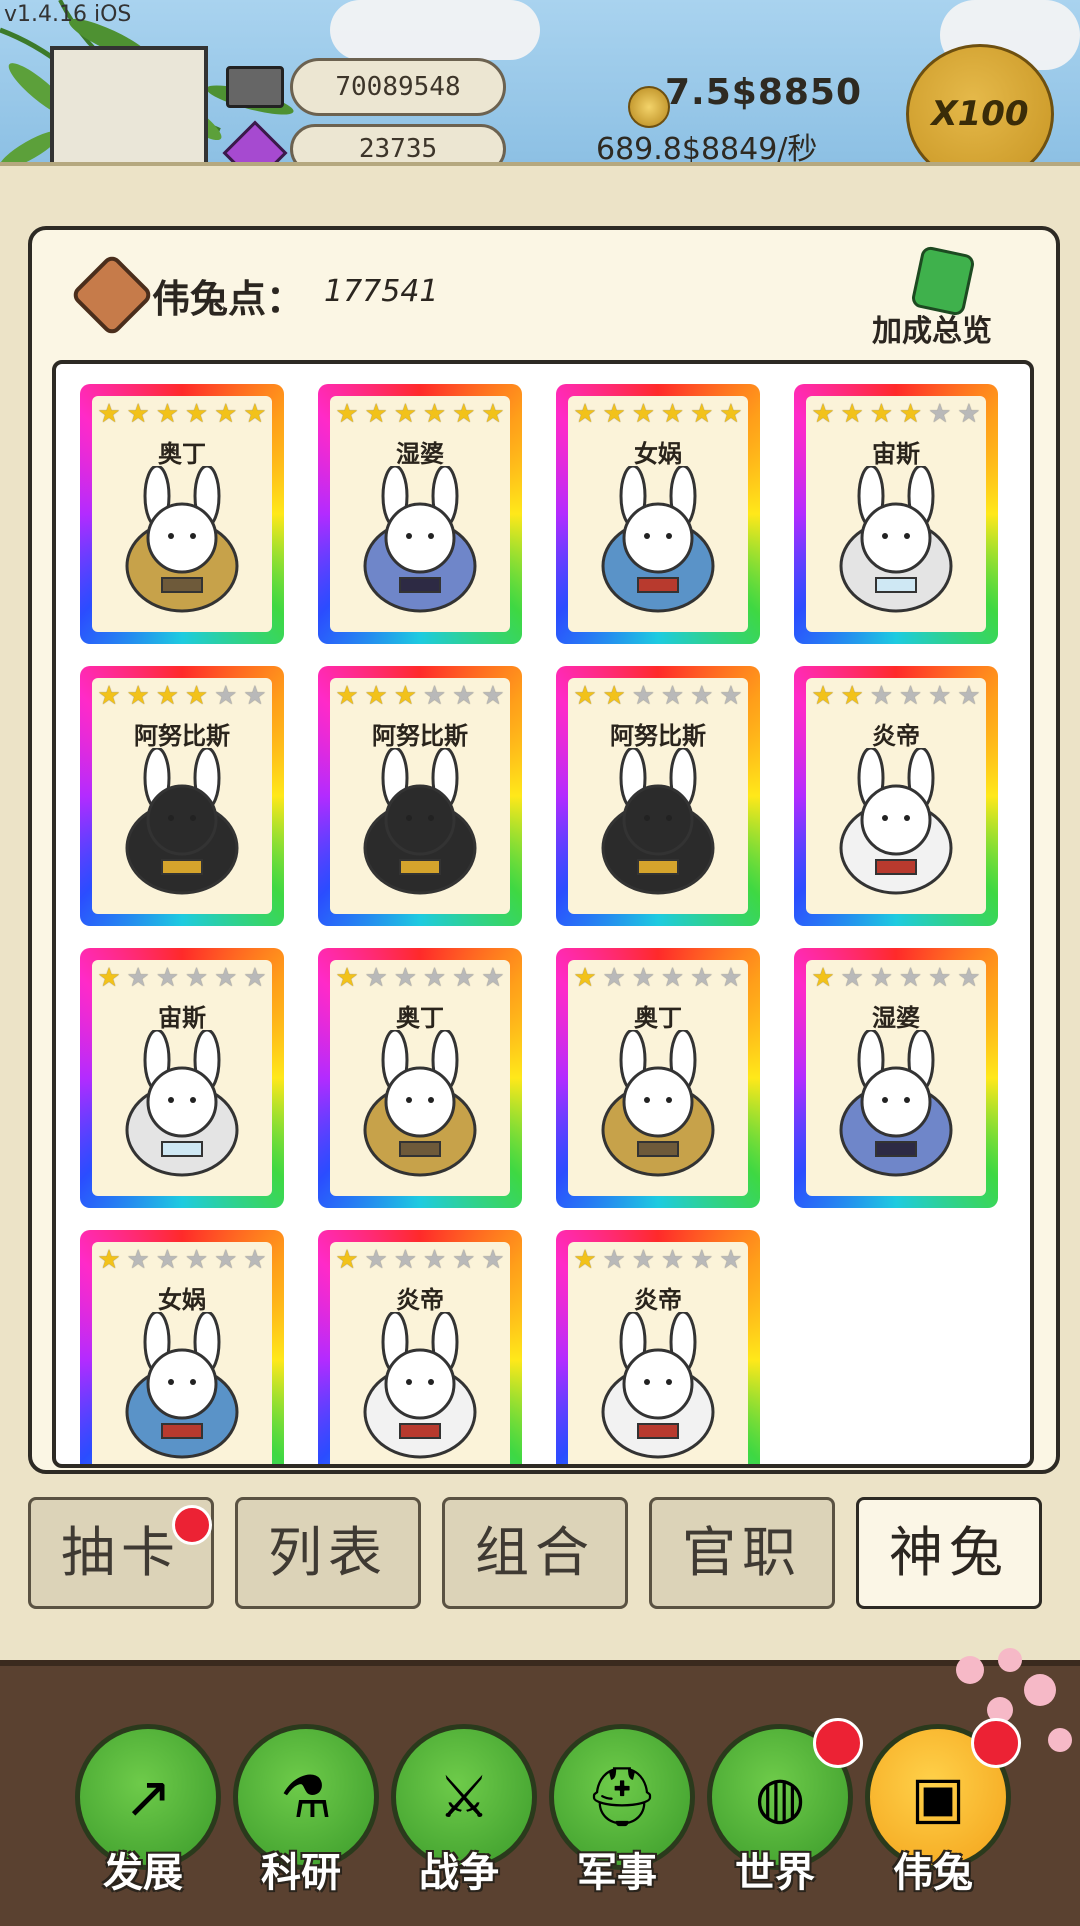  Describe the element at coordinates (649, 107) in the screenshot. I see `coin-icon` at that location.